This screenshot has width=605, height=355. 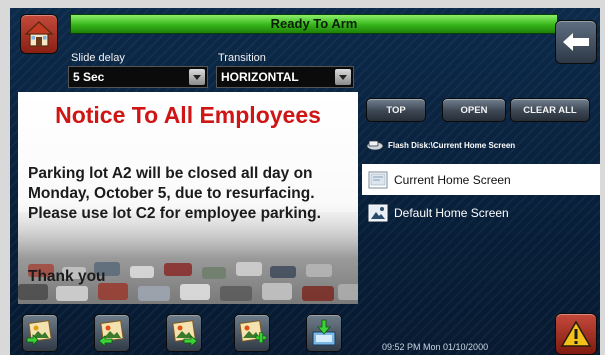 I want to click on back-button, so click(x=576, y=42).